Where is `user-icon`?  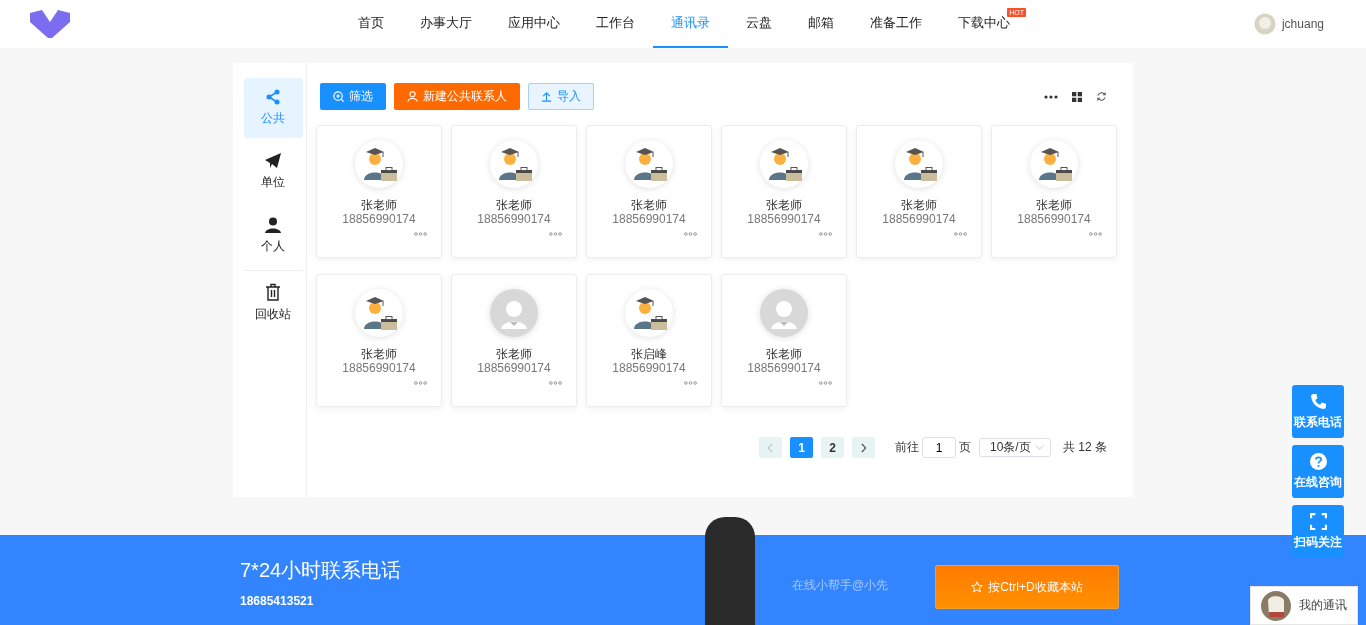
user-icon is located at coordinates (412, 96).